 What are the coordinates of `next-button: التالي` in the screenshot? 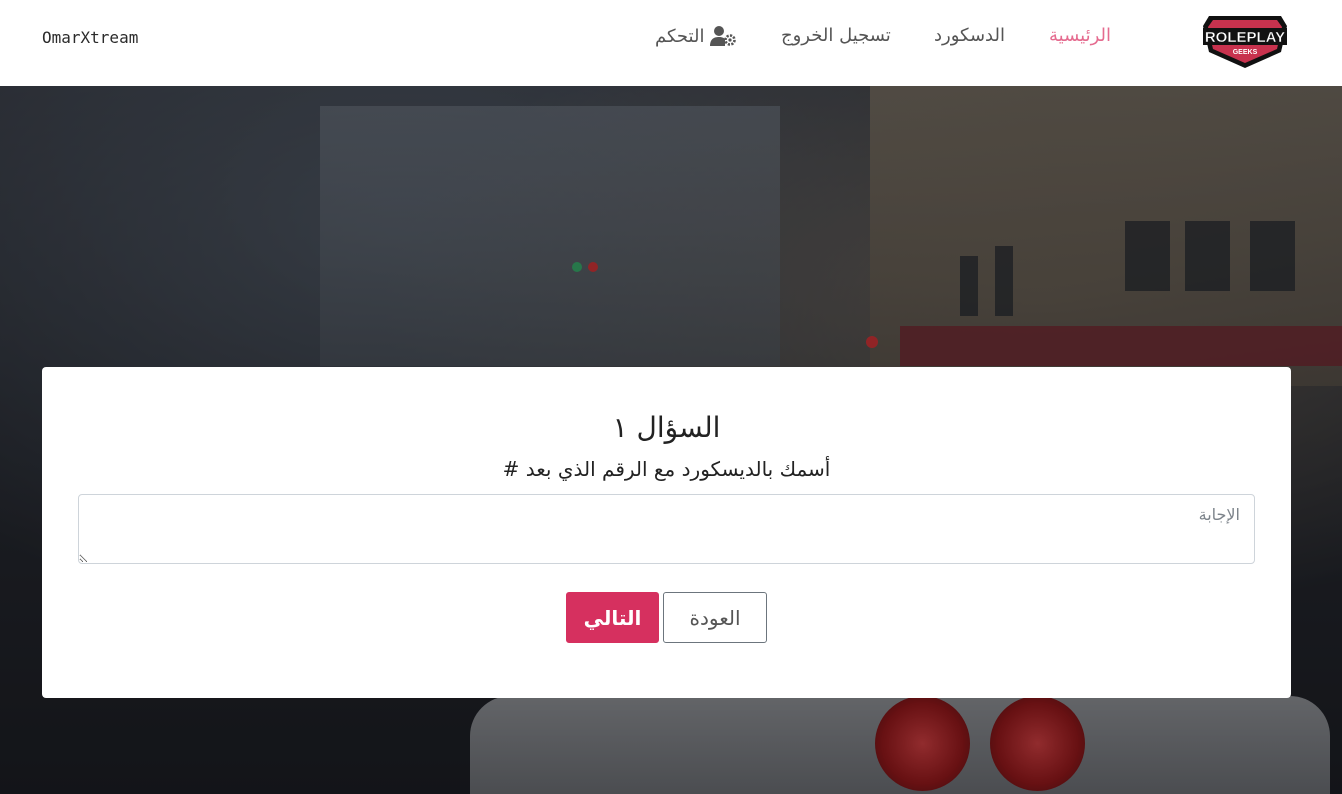 It's located at (612, 617).